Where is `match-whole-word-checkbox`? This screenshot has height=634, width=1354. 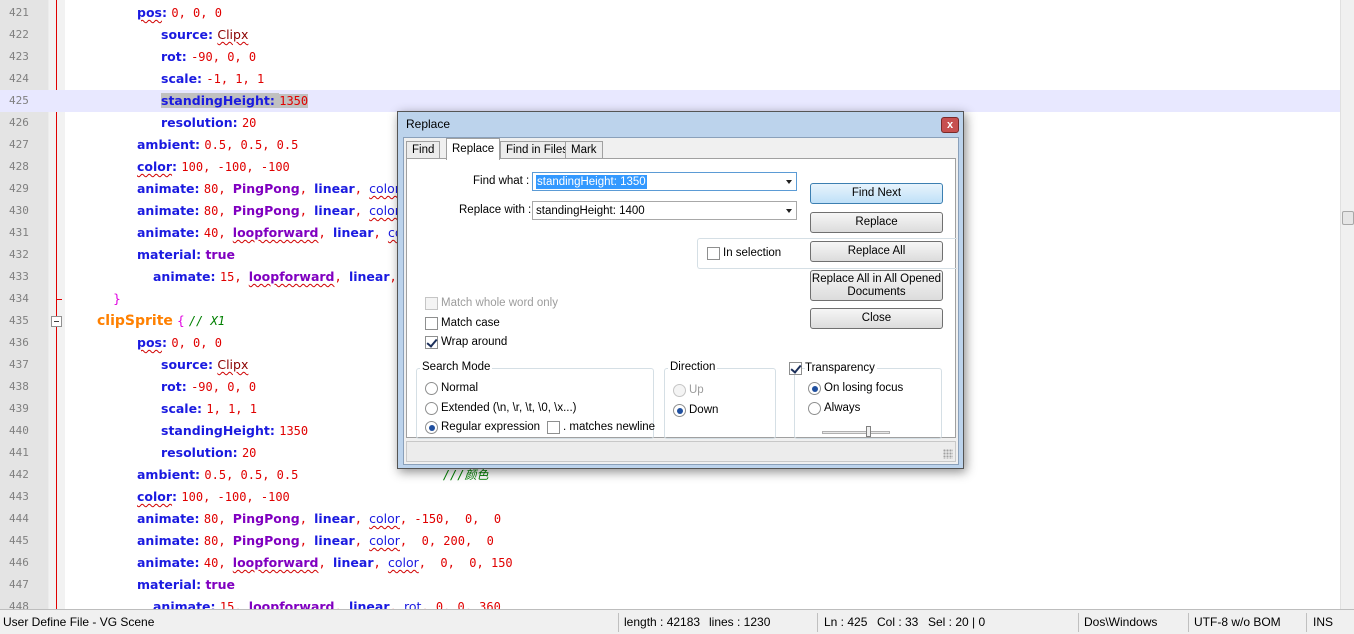
match-whole-word-checkbox is located at coordinates (431, 303).